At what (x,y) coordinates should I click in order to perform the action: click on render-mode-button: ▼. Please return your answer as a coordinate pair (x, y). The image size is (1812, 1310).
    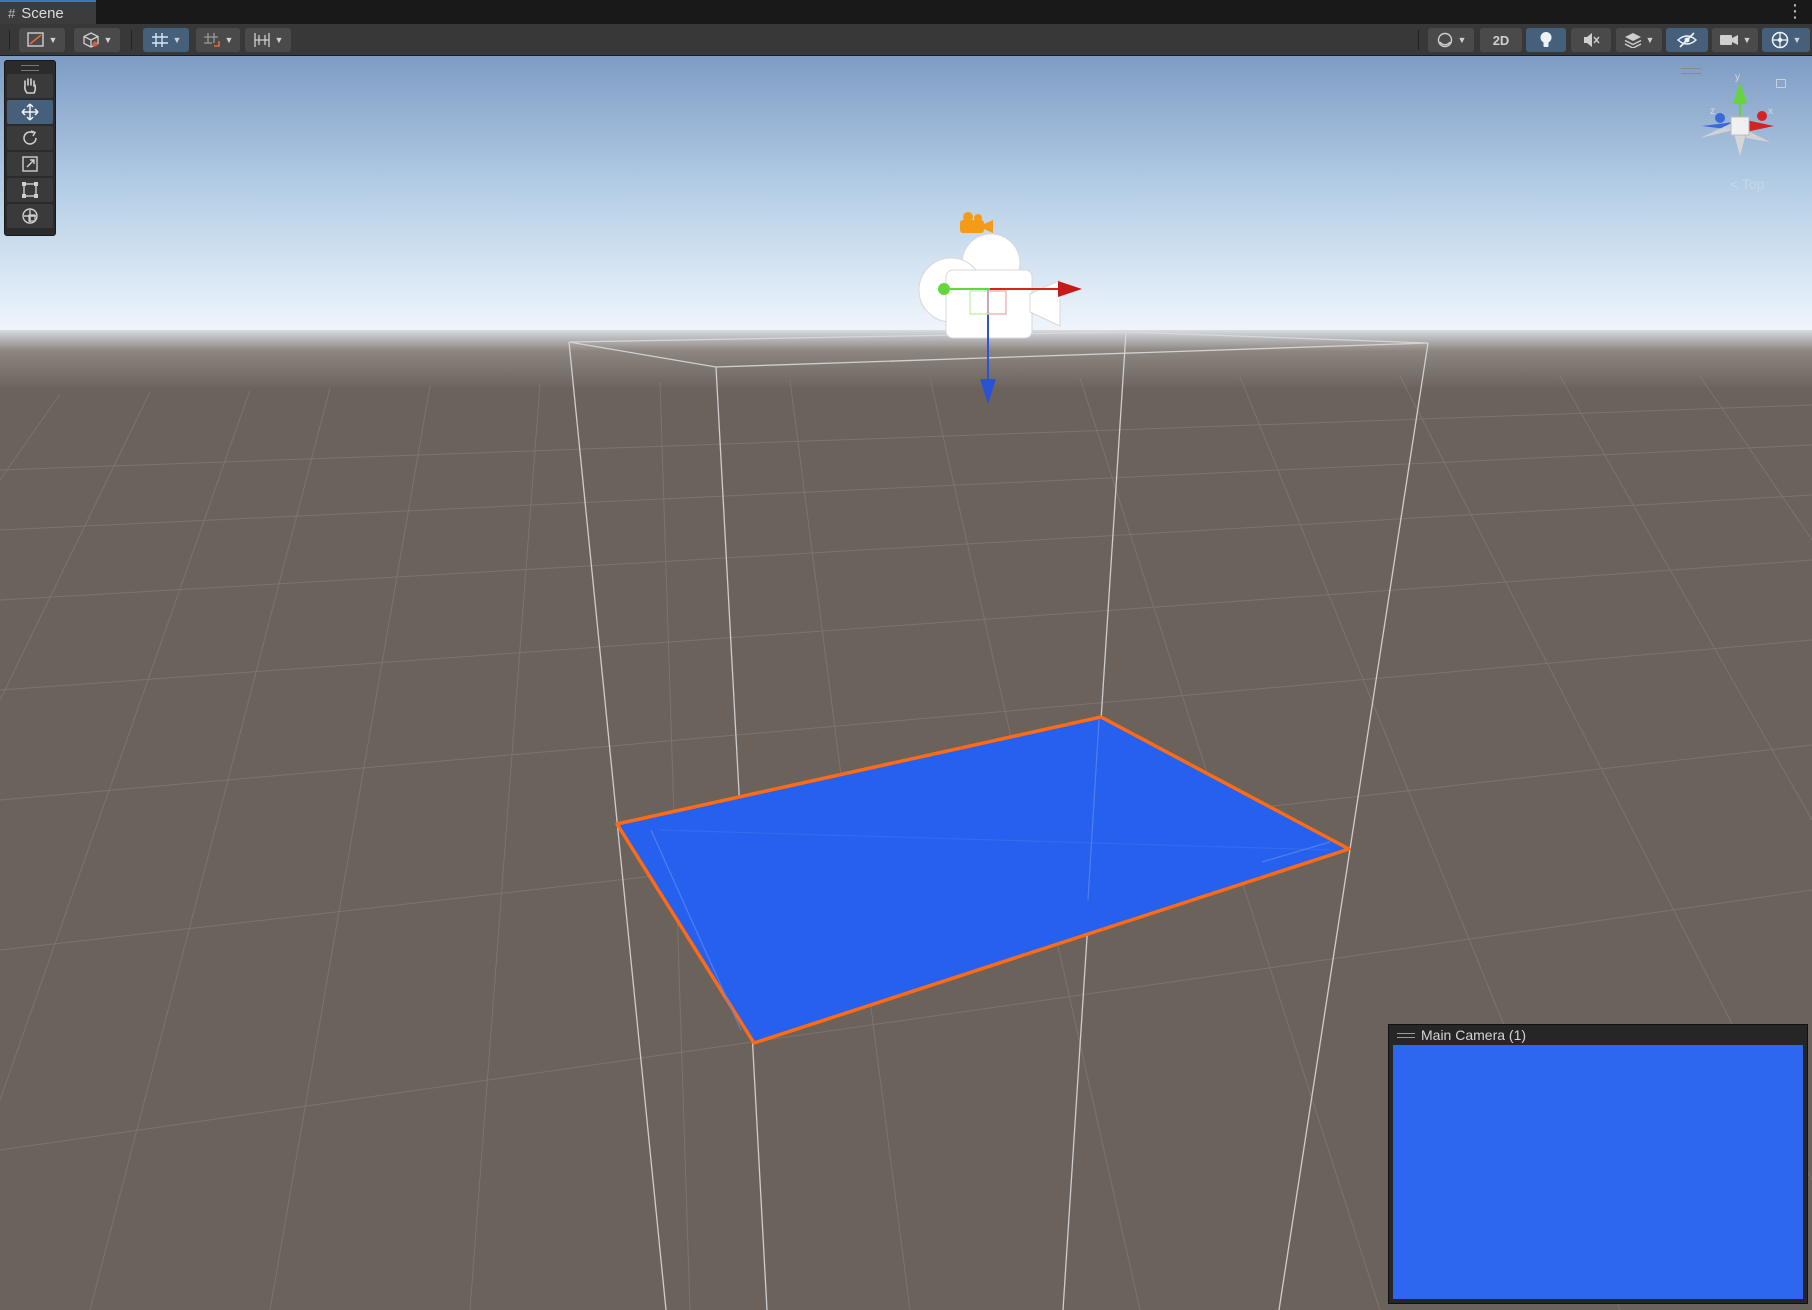
    Looking at the image, I should click on (1451, 40).